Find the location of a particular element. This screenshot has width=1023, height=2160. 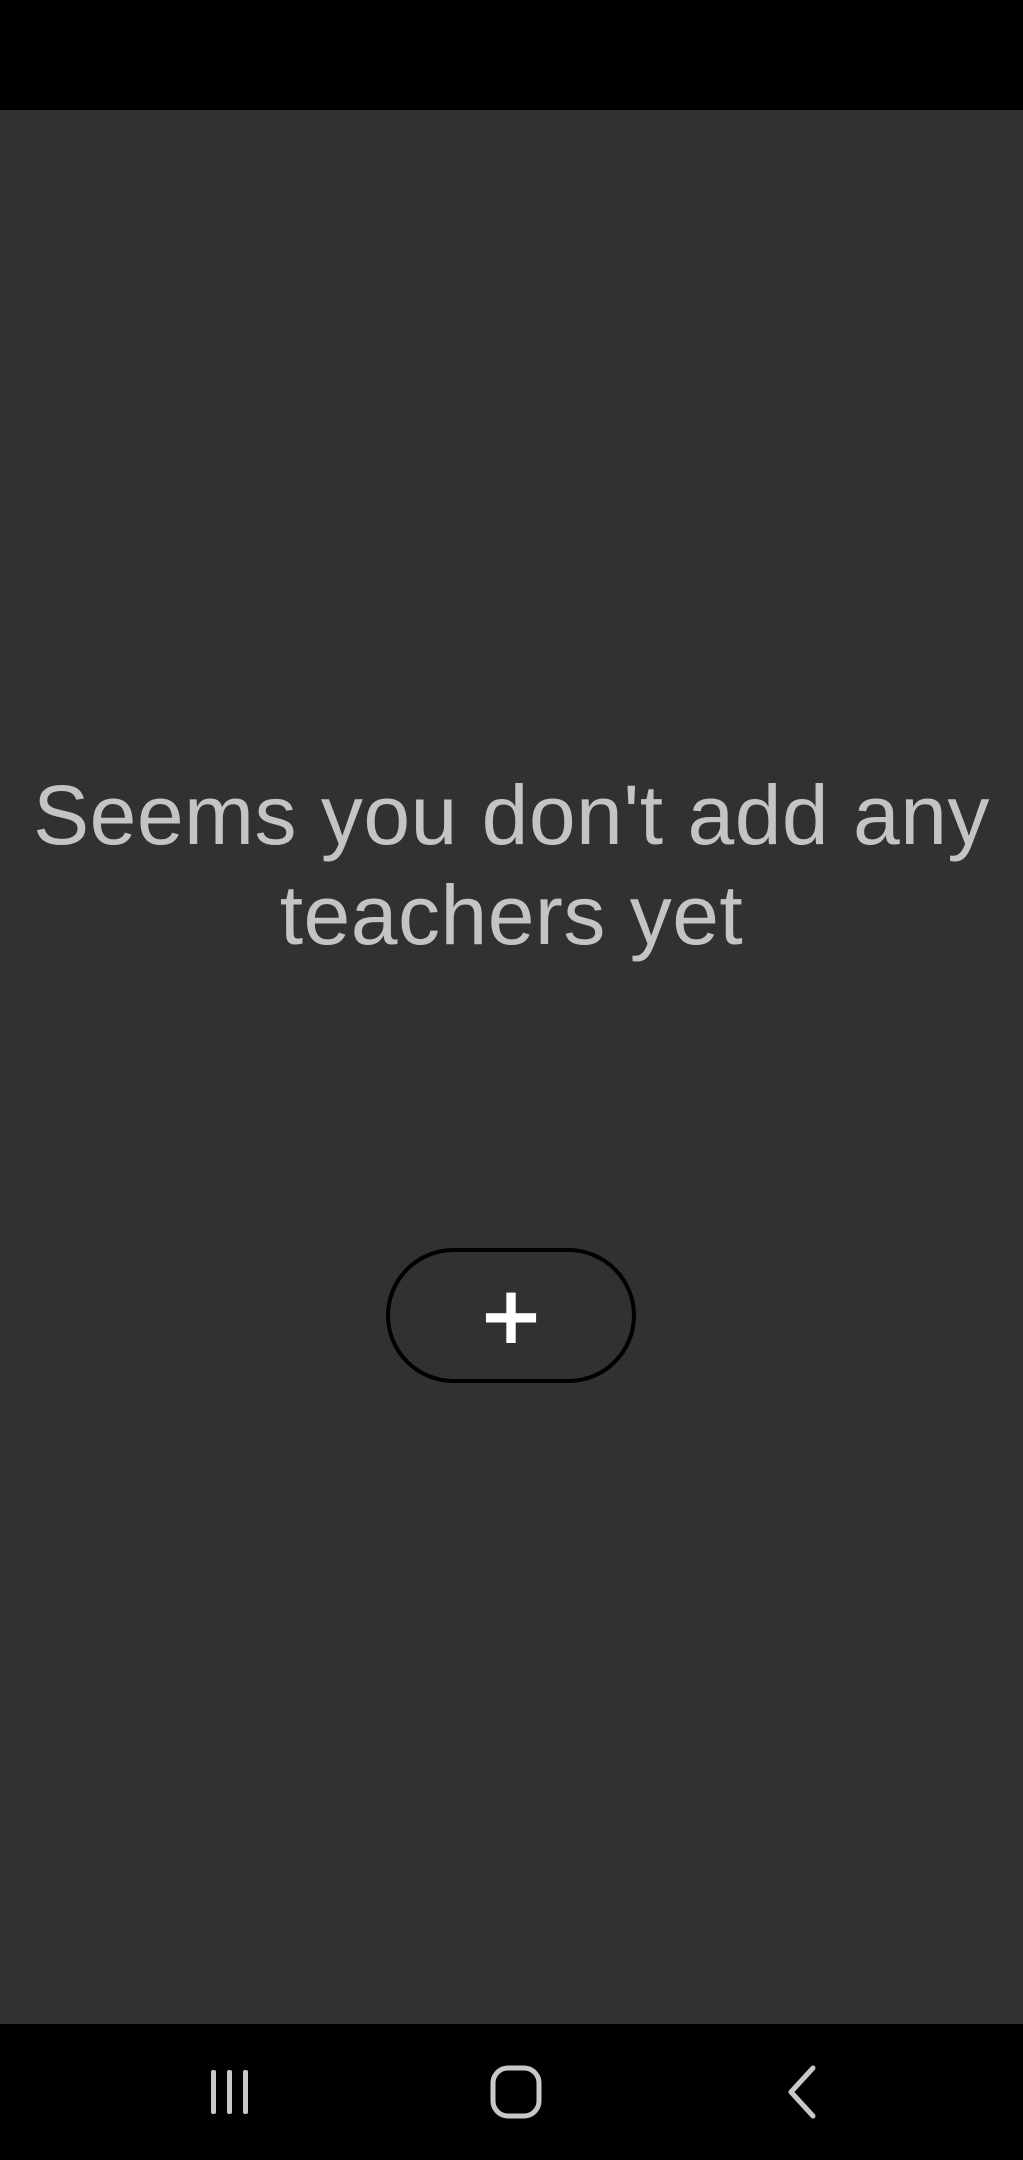

add-teacher-button: + is located at coordinates (511, 1315).